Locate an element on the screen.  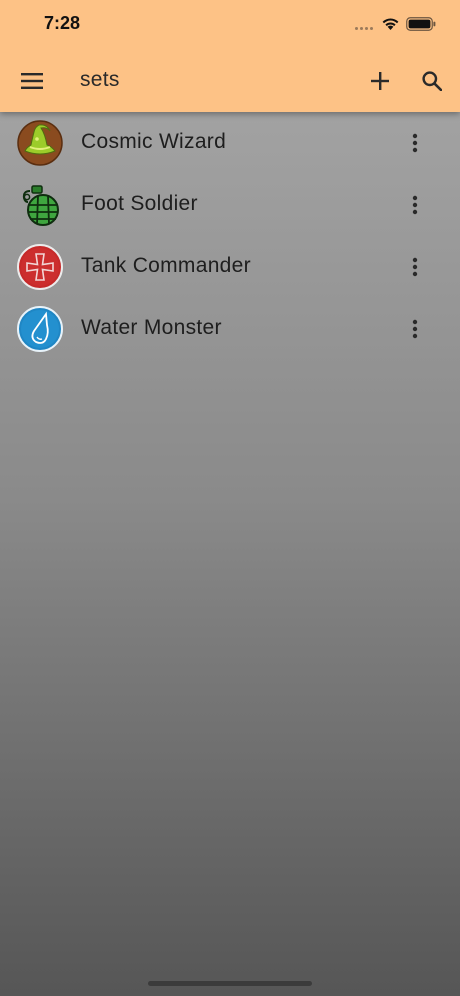
wifi-icon is located at coordinates (390, 24).